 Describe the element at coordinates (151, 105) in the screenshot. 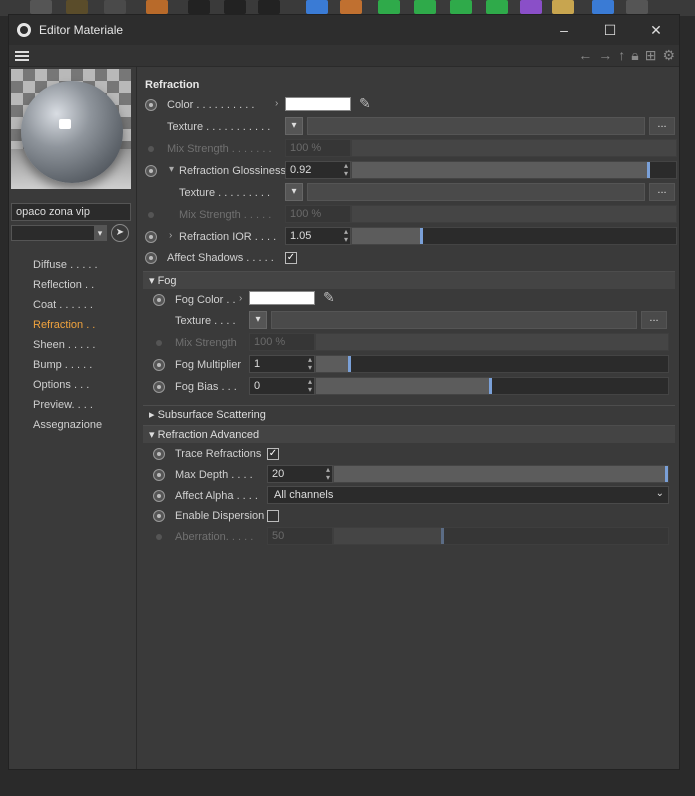

I see `color-anim-toggle` at that location.